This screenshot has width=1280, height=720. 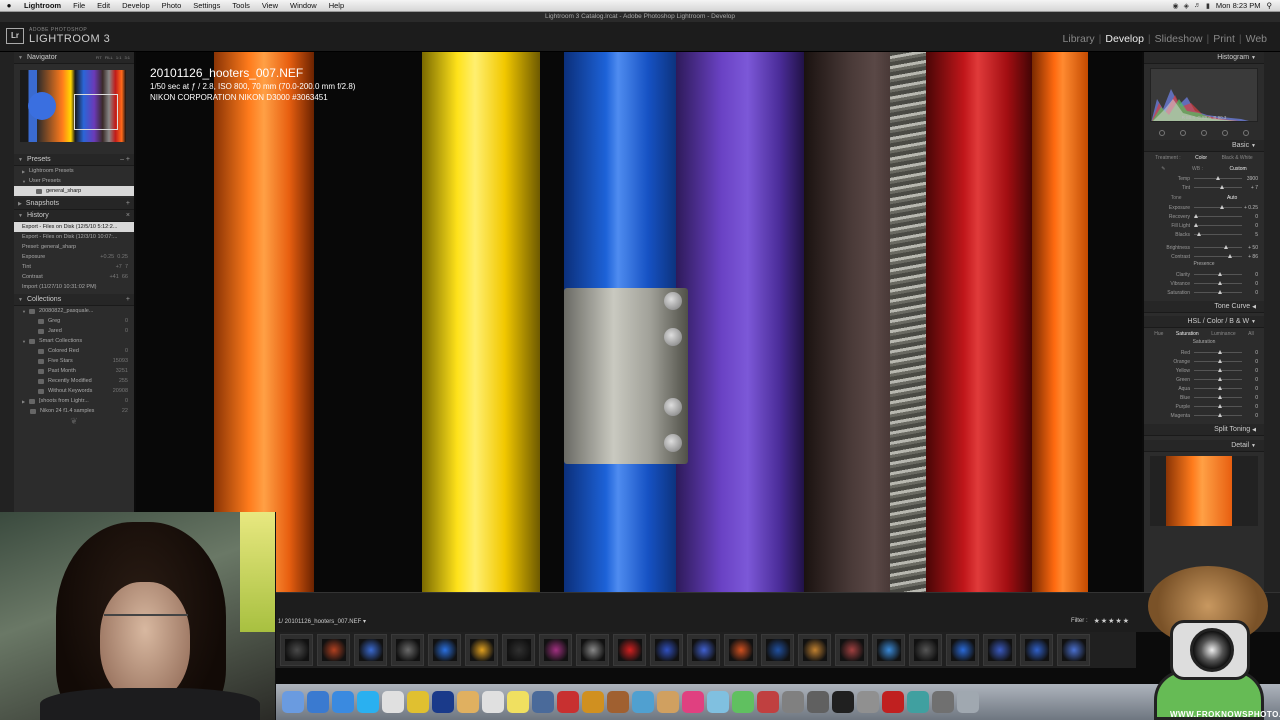 I want to click on module-slideshow: Slideshow, so click(x=1179, y=39).